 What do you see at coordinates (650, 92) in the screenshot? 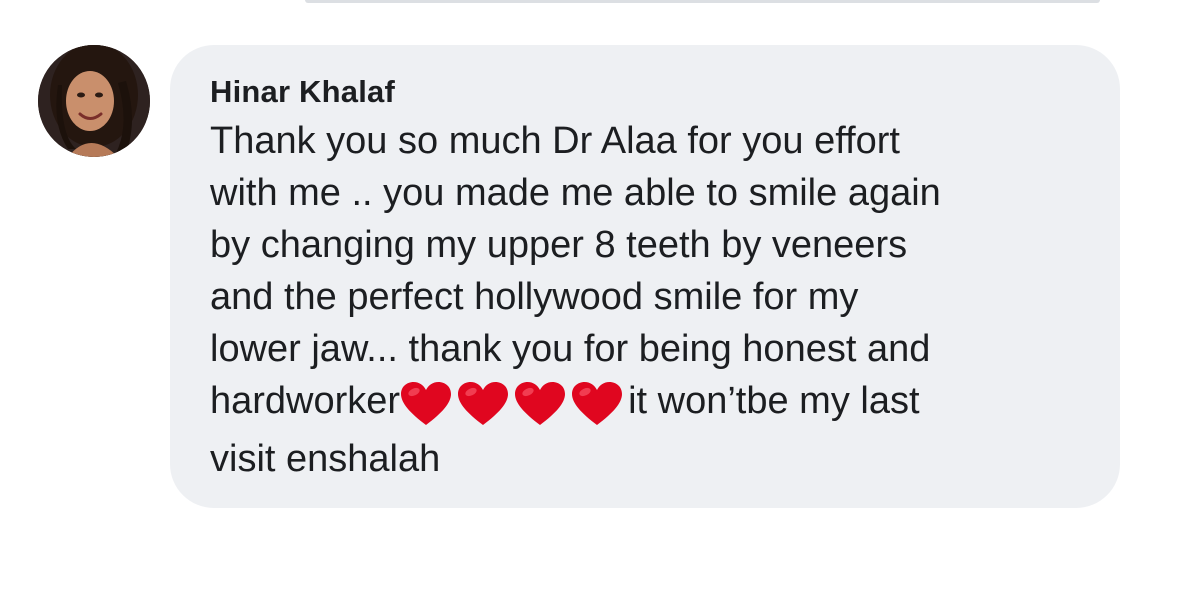
I see `author-name: Hinar Khalaf` at bounding box center [650, 92].